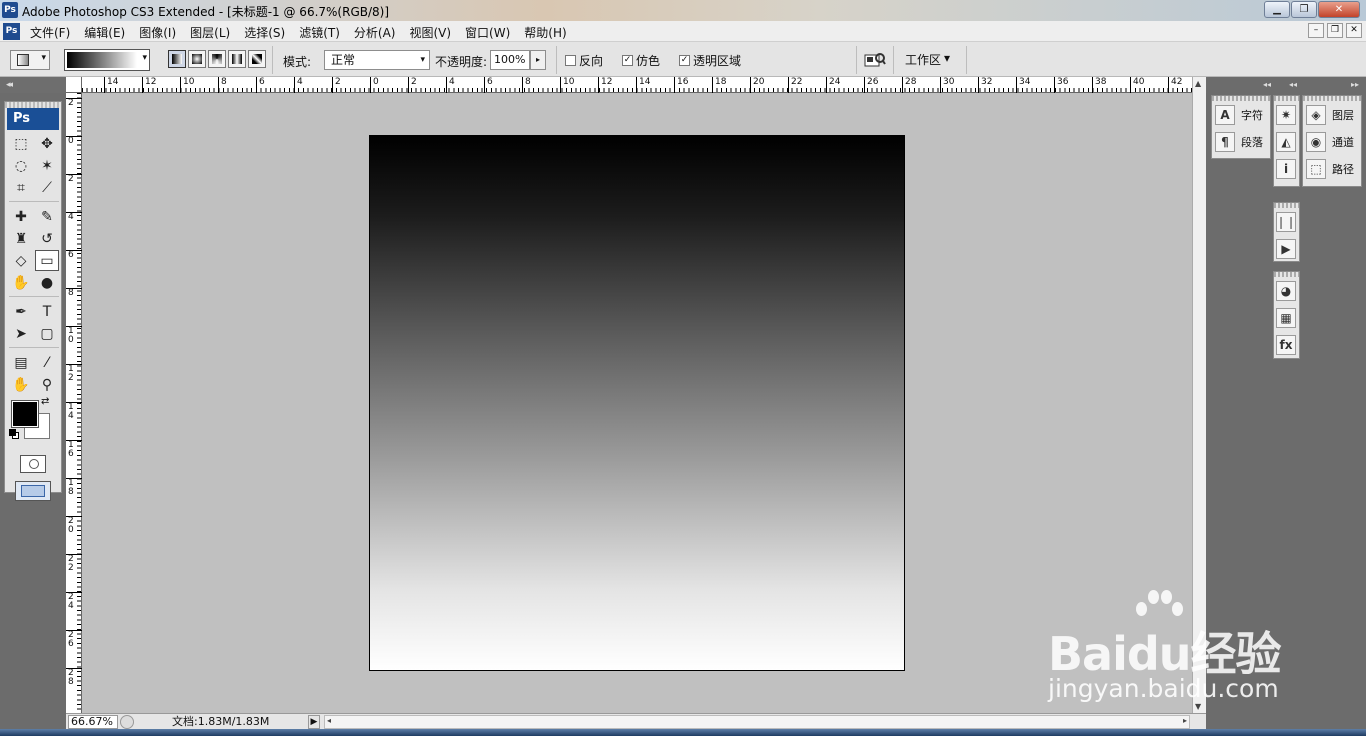  I want to click on menu-image: 图像(I), so click(157, 32).